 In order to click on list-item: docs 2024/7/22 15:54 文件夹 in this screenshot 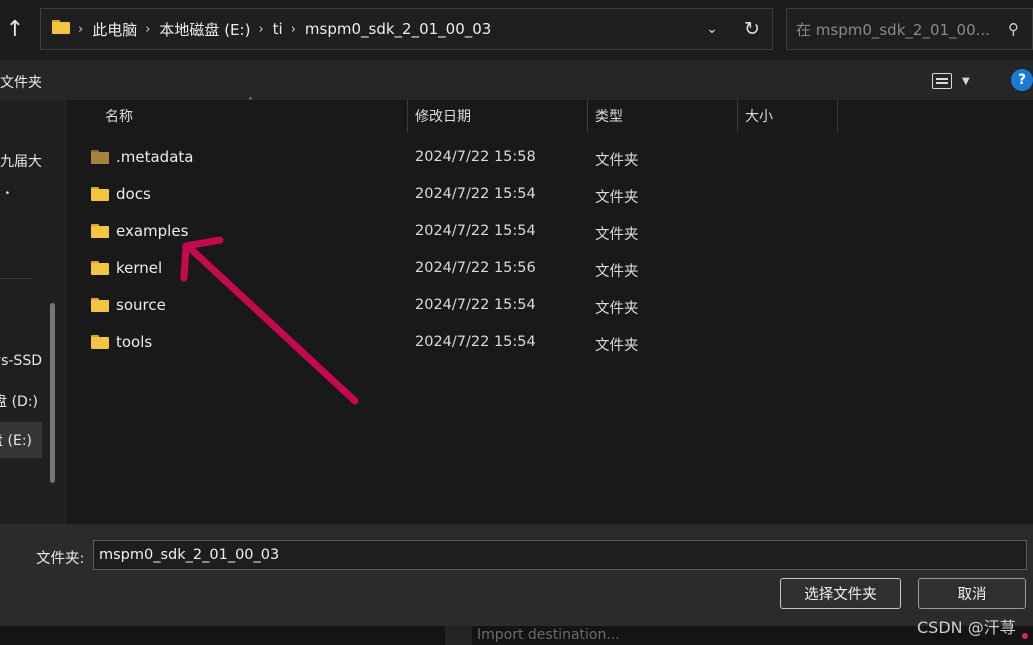, I will do `click(452, 194)`.